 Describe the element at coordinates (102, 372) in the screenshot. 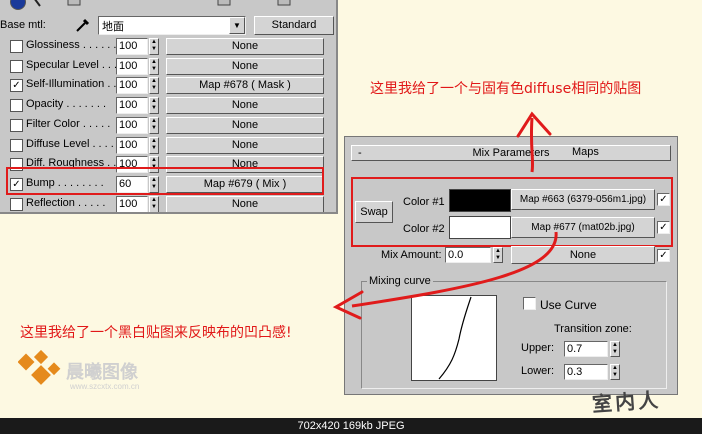

I see `watermark-logo-text: 晨曦图像` at that location.